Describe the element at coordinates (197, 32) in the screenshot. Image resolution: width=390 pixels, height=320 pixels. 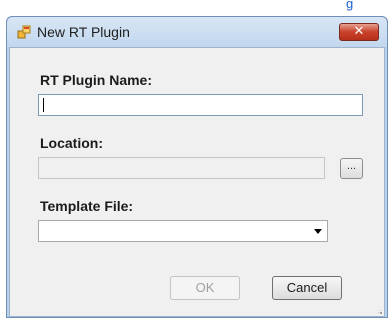
I see `dialog-title-bar: New RT Plugin ✕` at that location.